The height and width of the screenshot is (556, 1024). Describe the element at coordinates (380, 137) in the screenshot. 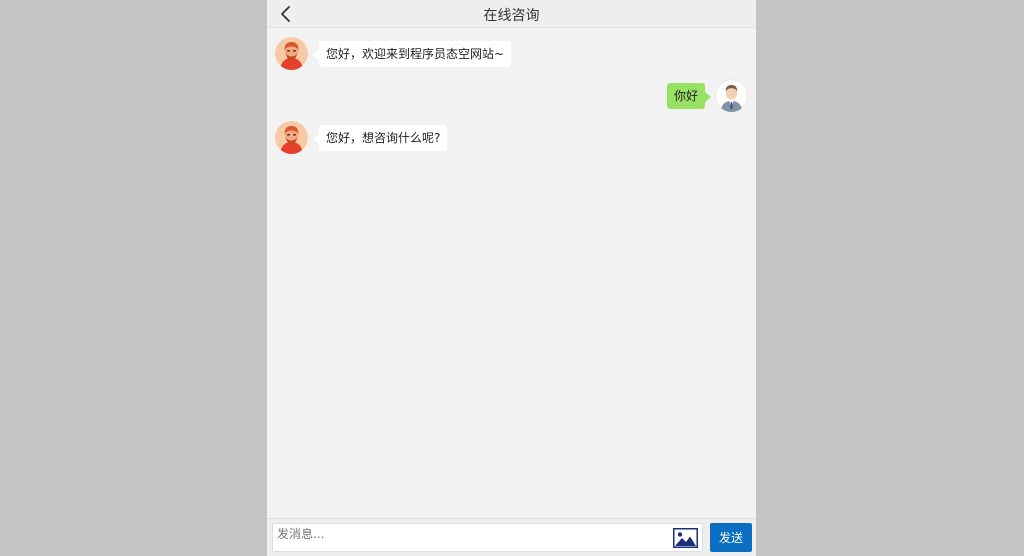

I see `message-bubble: 您好，想咨询什么呢?` at that location.